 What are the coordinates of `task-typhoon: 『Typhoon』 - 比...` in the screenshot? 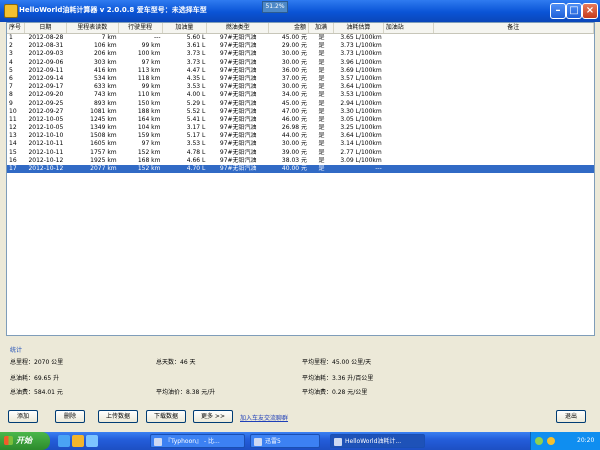 It's located at (197, 441).